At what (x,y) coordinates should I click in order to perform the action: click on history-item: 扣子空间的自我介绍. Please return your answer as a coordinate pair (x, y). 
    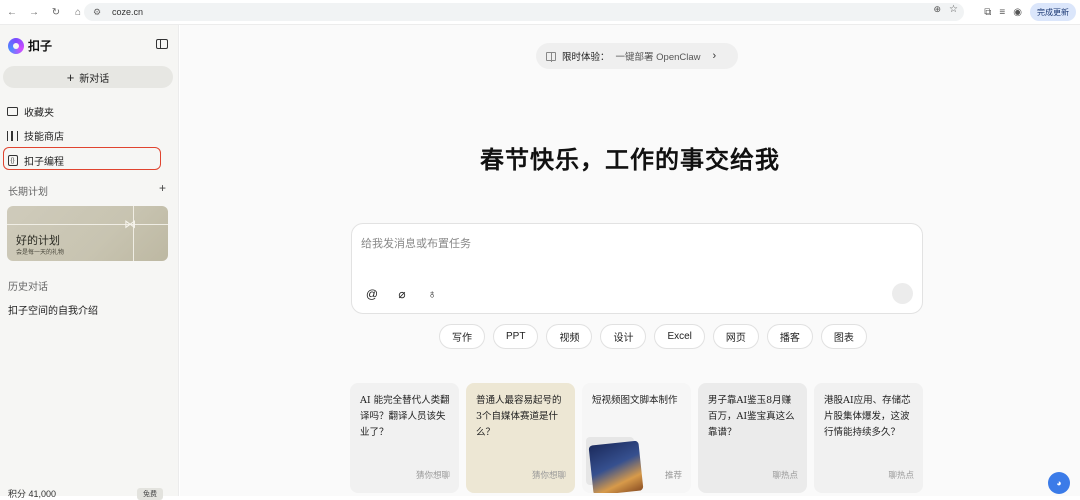
    Looking at the image, I should click on (53, 309).